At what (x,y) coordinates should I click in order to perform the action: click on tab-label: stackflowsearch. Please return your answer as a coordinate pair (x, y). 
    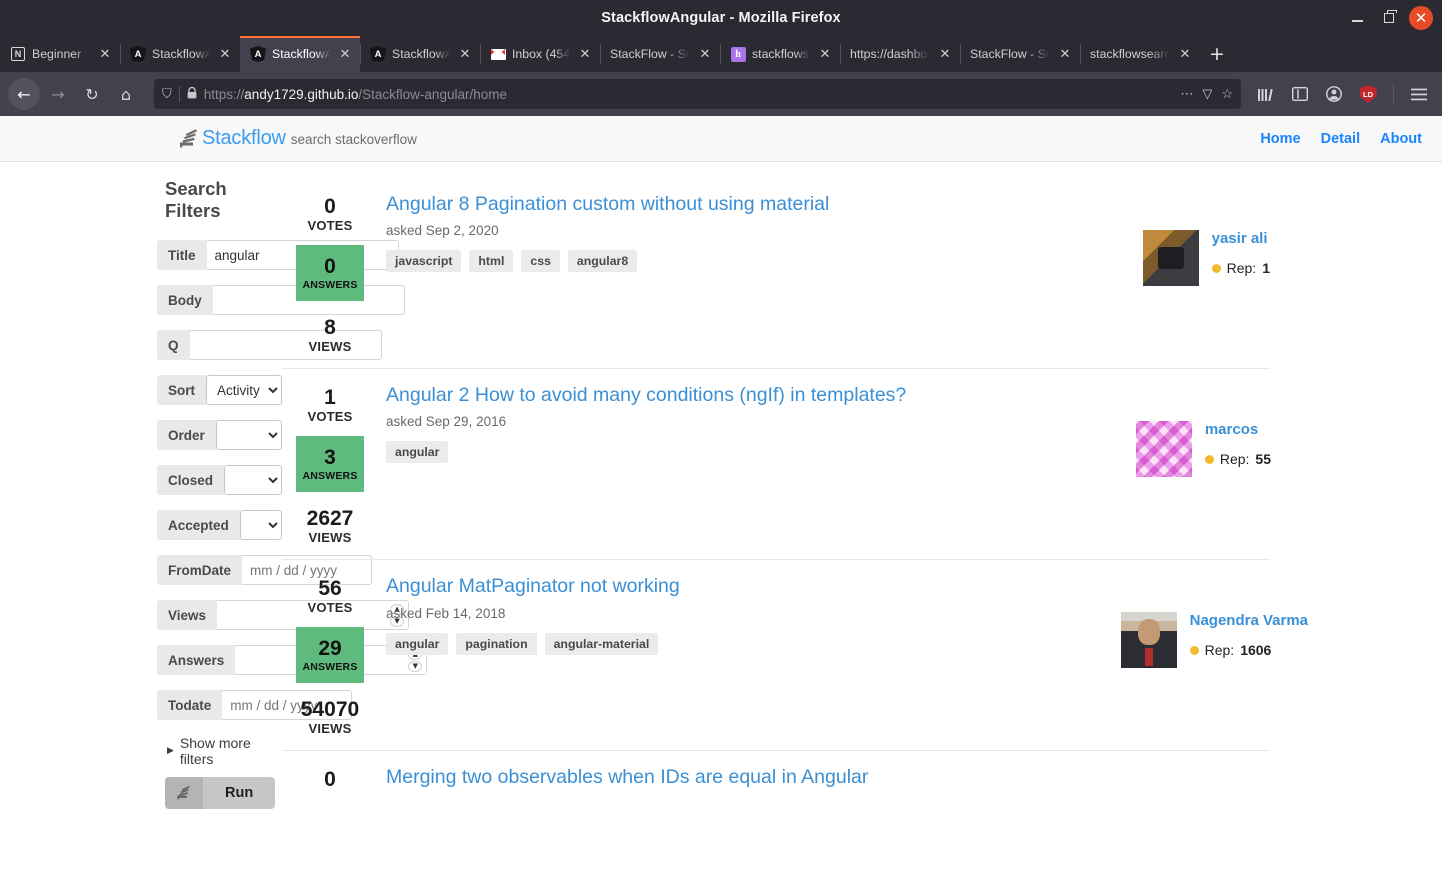
    Looking at the image, I should click on (1130, 54).